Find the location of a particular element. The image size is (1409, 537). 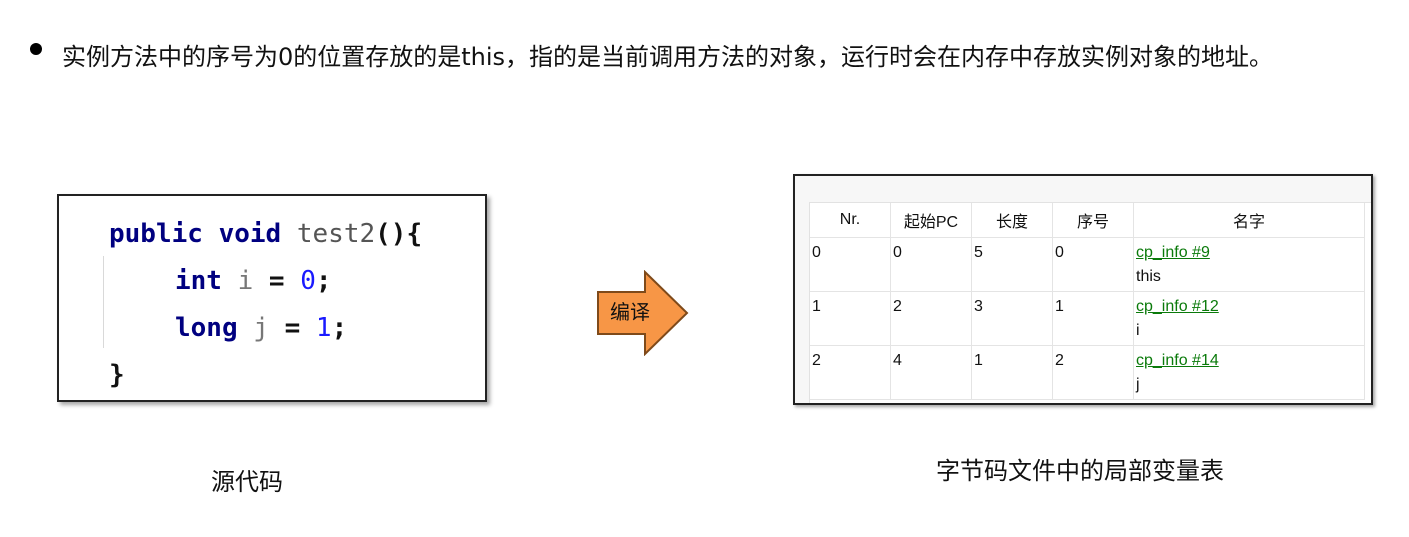

cp-info-link: cp_info #12 is located at coordinates (1177, 306).